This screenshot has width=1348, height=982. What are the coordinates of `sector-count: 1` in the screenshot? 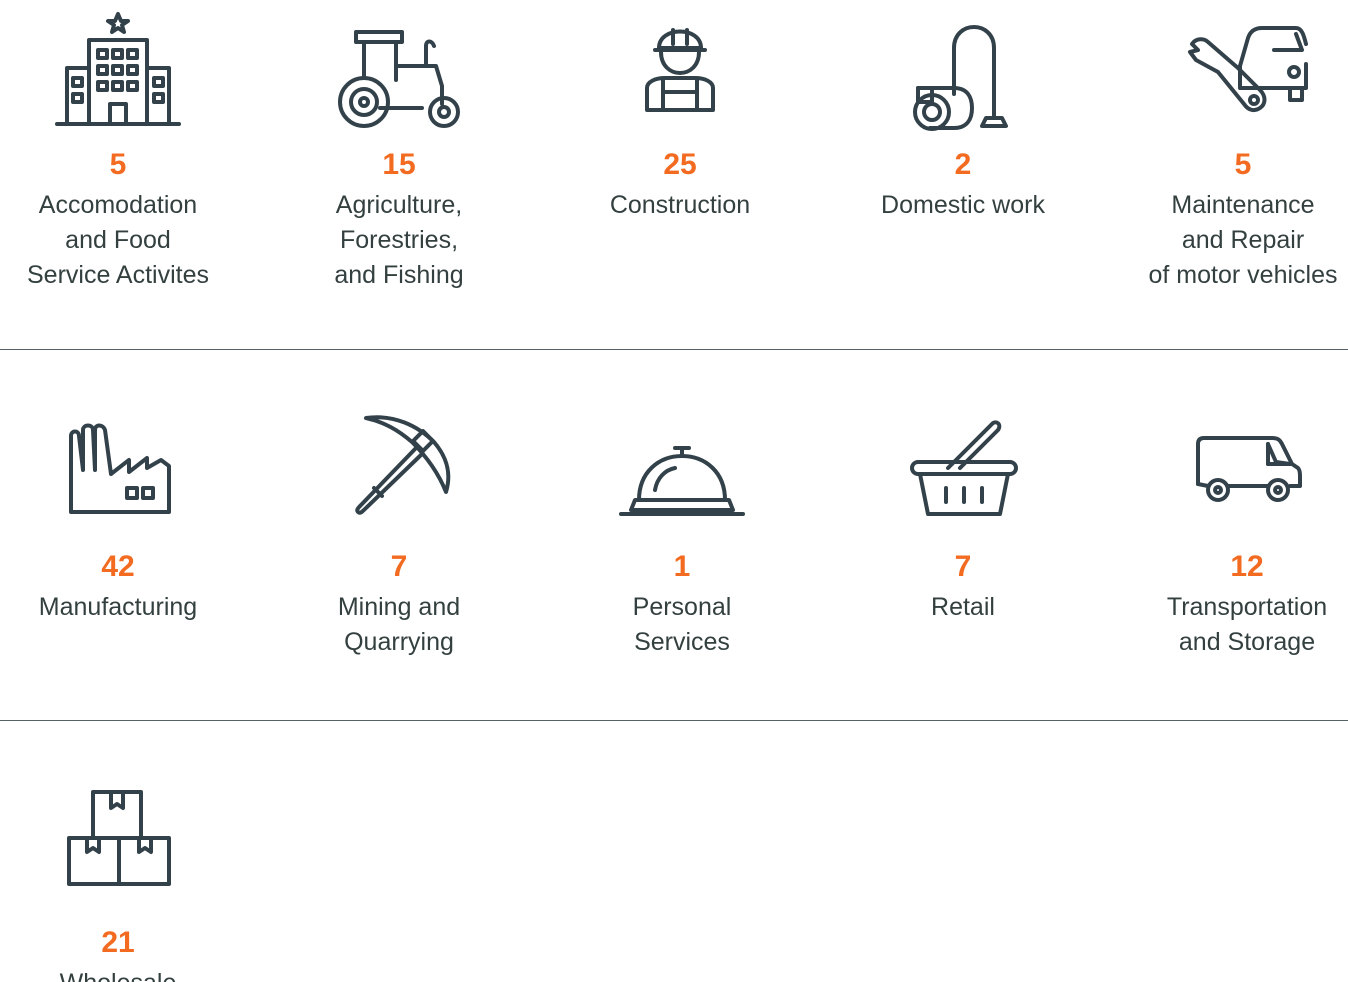 It's located at (682, 566).